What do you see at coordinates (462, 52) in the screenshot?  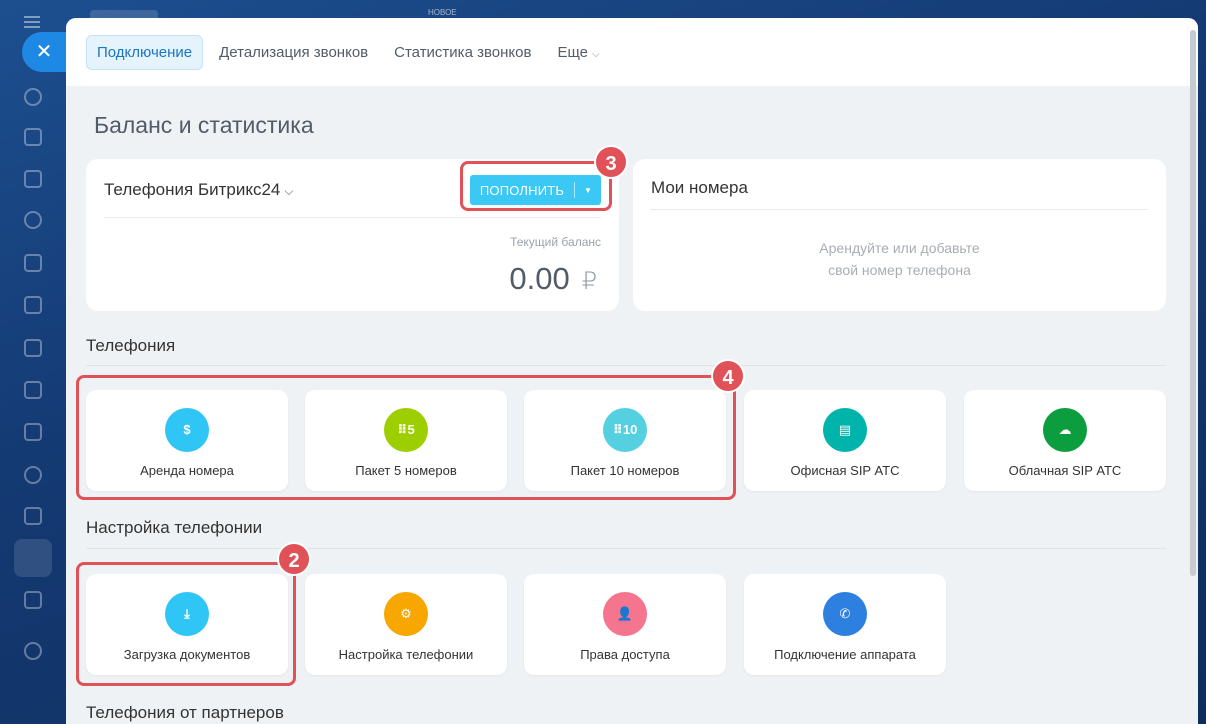 I see `tab-call-stats: Статистика звонков` at bounding box center [462, 52].